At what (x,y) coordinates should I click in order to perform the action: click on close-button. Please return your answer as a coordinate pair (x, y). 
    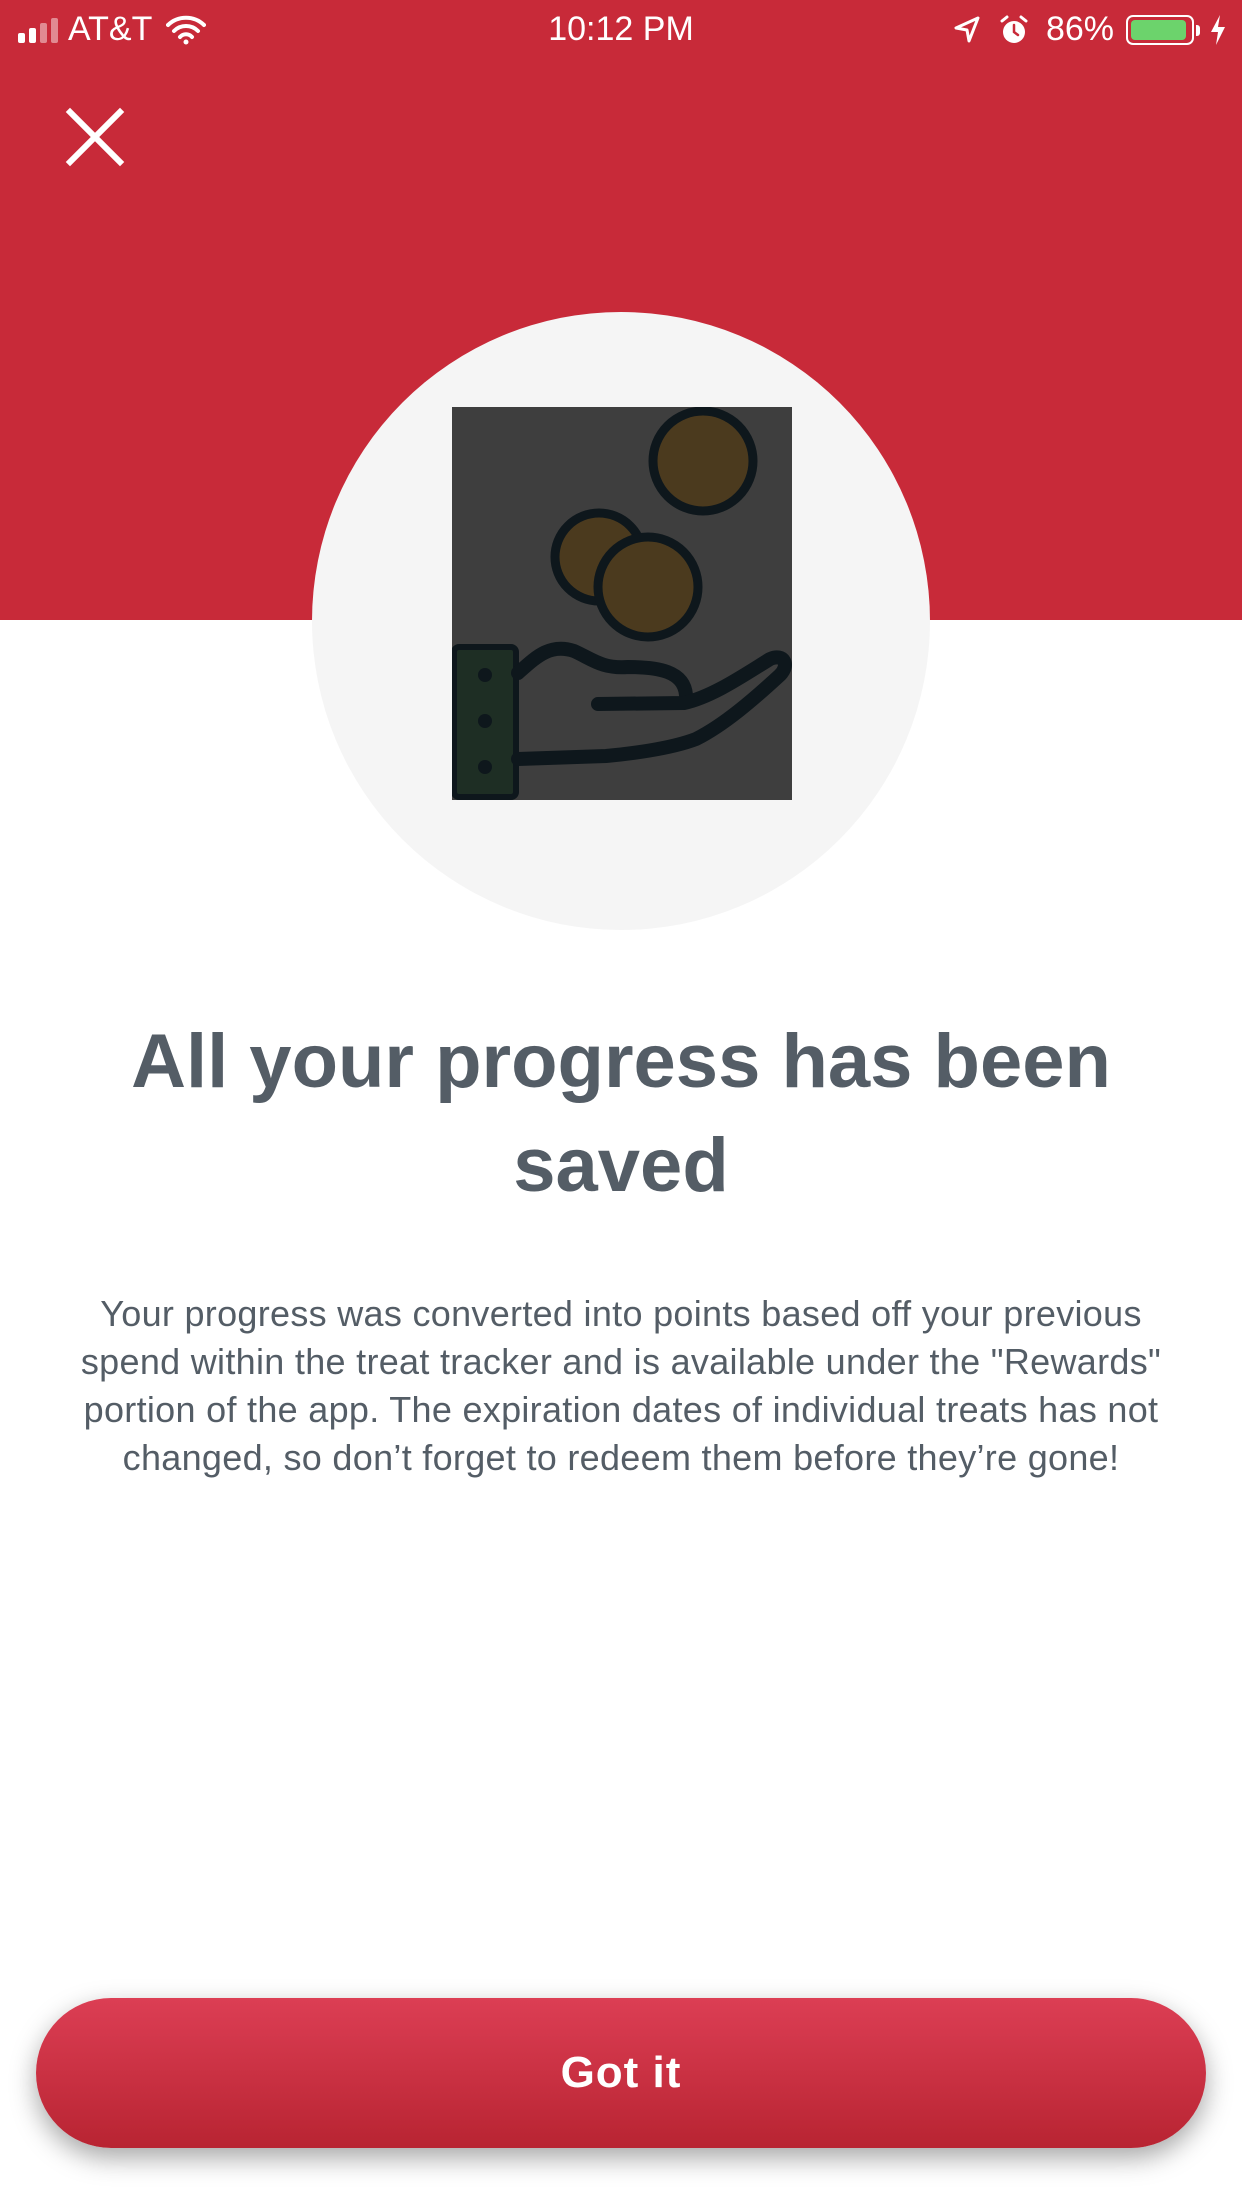
    Looking at the image, I should click on (95, 137).